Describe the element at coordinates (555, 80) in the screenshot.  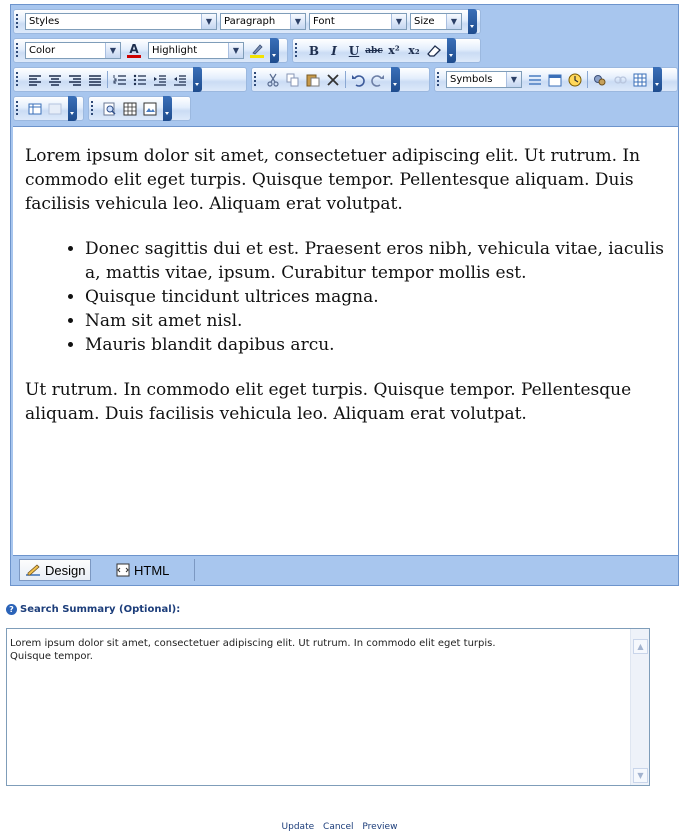
I see `insert-date-button` at that location.